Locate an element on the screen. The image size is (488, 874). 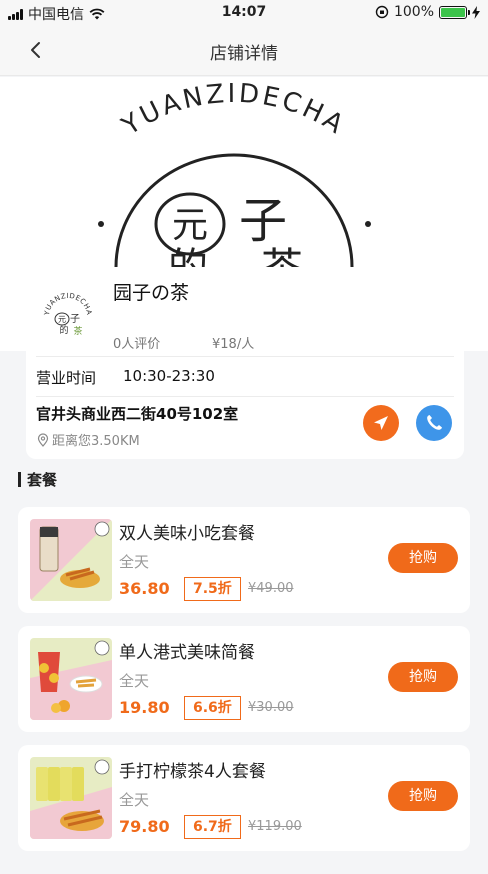
deal-name: 双人美味小吃套餐 is located at coordinates (187, 534).